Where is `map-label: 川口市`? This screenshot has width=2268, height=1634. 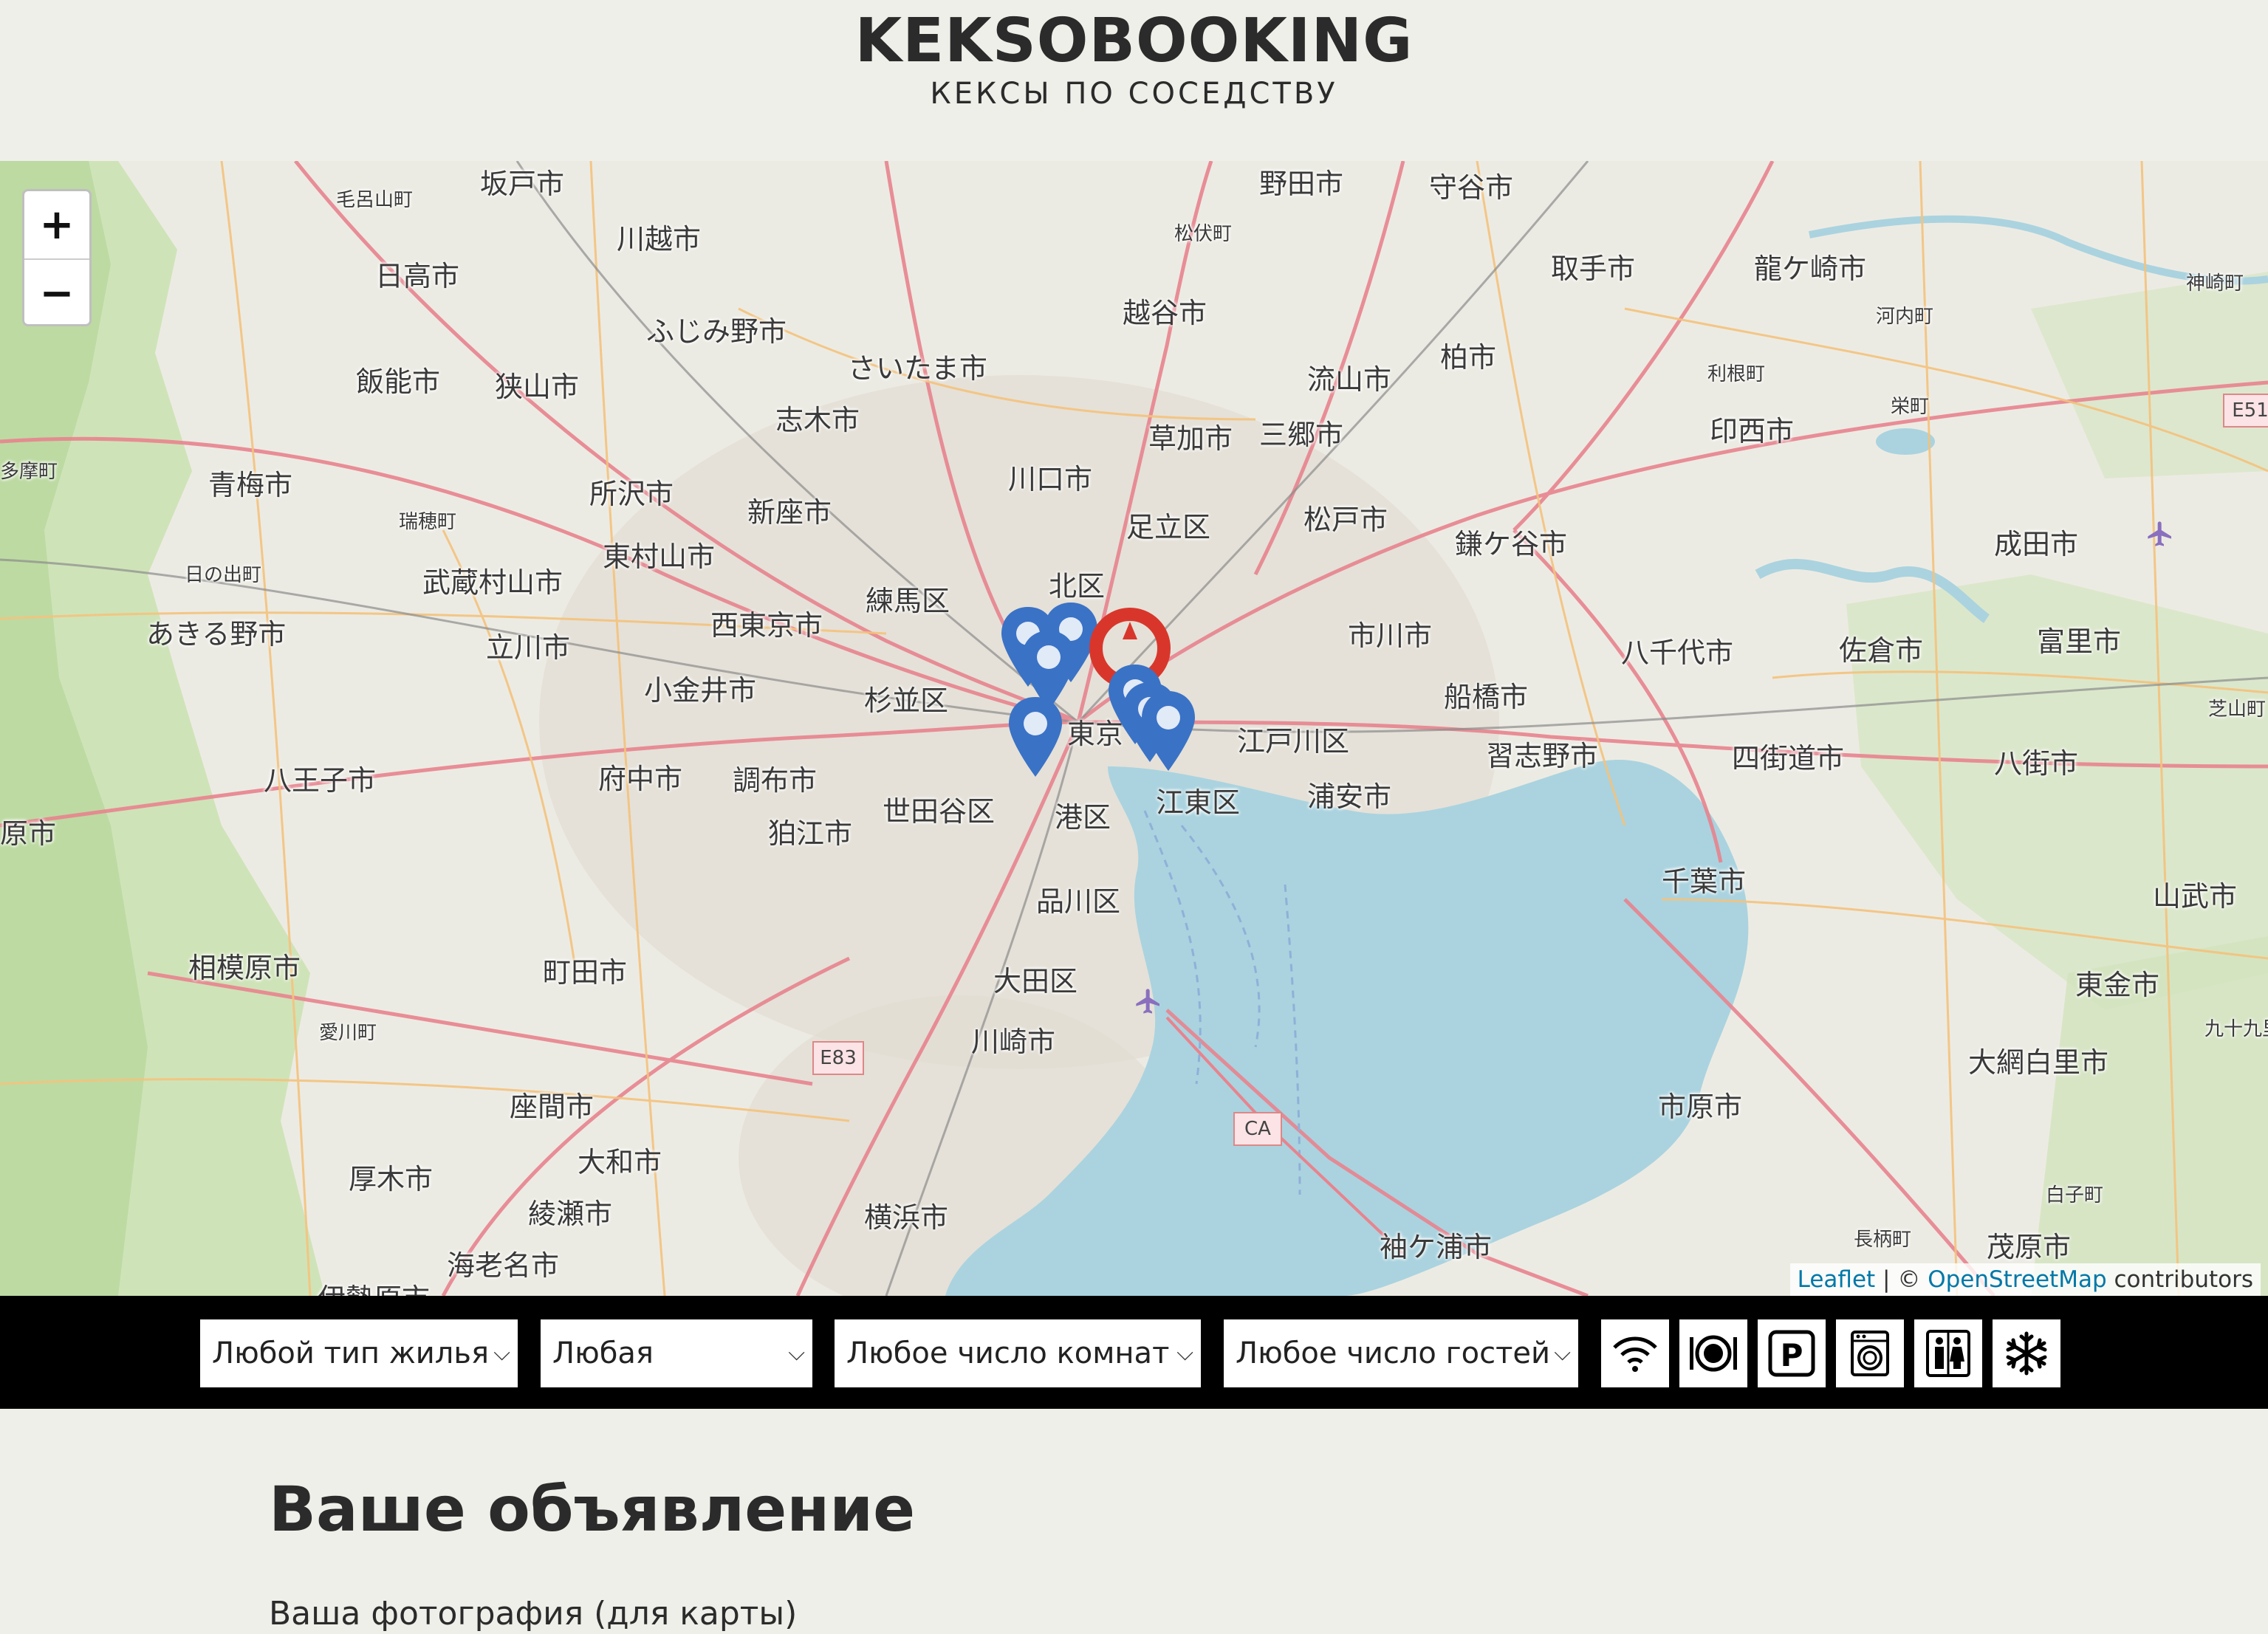
map-label: 川口市 is located at coordinates (1051, 479).